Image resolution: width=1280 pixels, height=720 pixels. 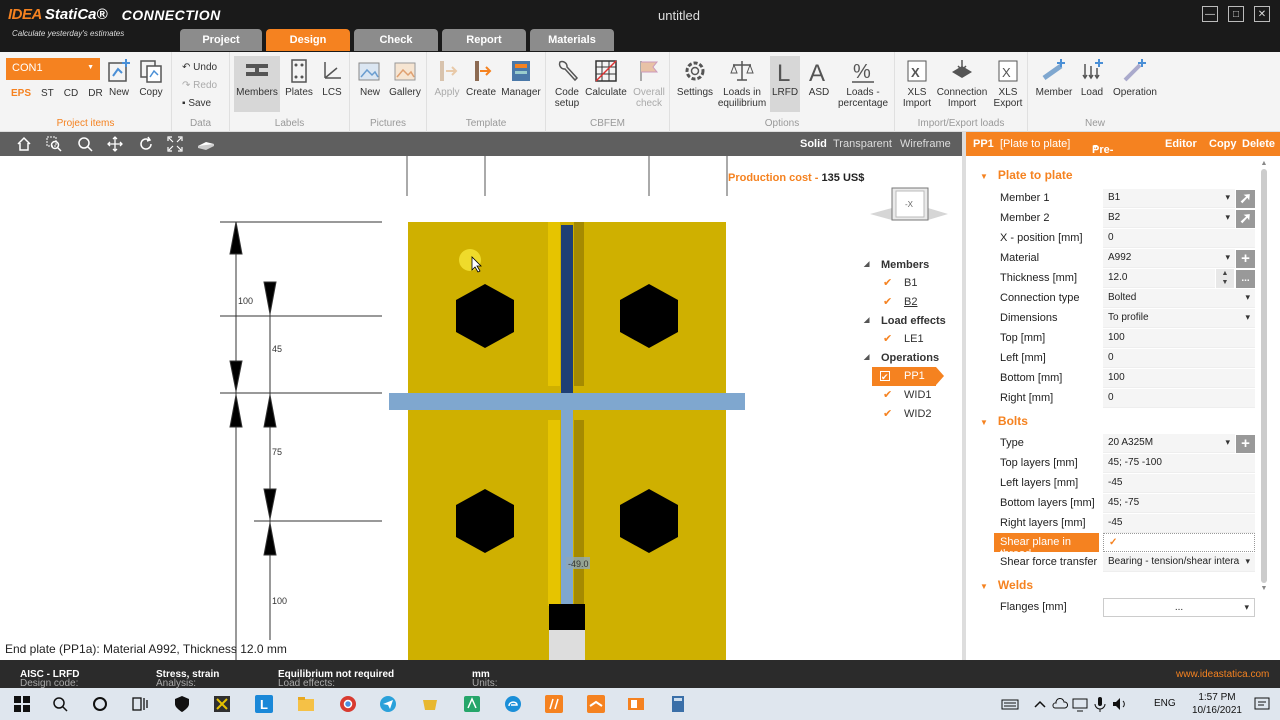 I want to click on dimensions-select: To profile, so click(x=1179, y=318).